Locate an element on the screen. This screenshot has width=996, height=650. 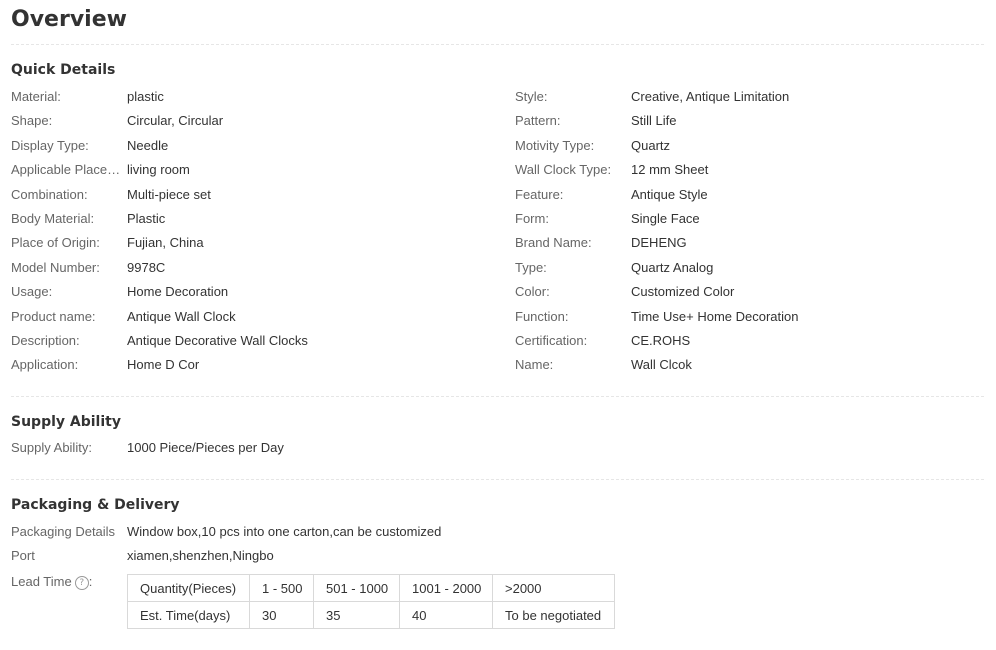
attribute-label: Combination: is located at coordinates (49, 194).